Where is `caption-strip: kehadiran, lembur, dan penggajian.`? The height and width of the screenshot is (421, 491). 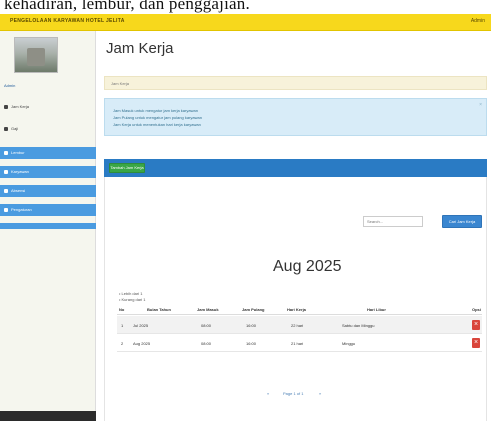 caption-strip: kehadiran, lembur, dan penggajian. is located at coordinates (245, 7).